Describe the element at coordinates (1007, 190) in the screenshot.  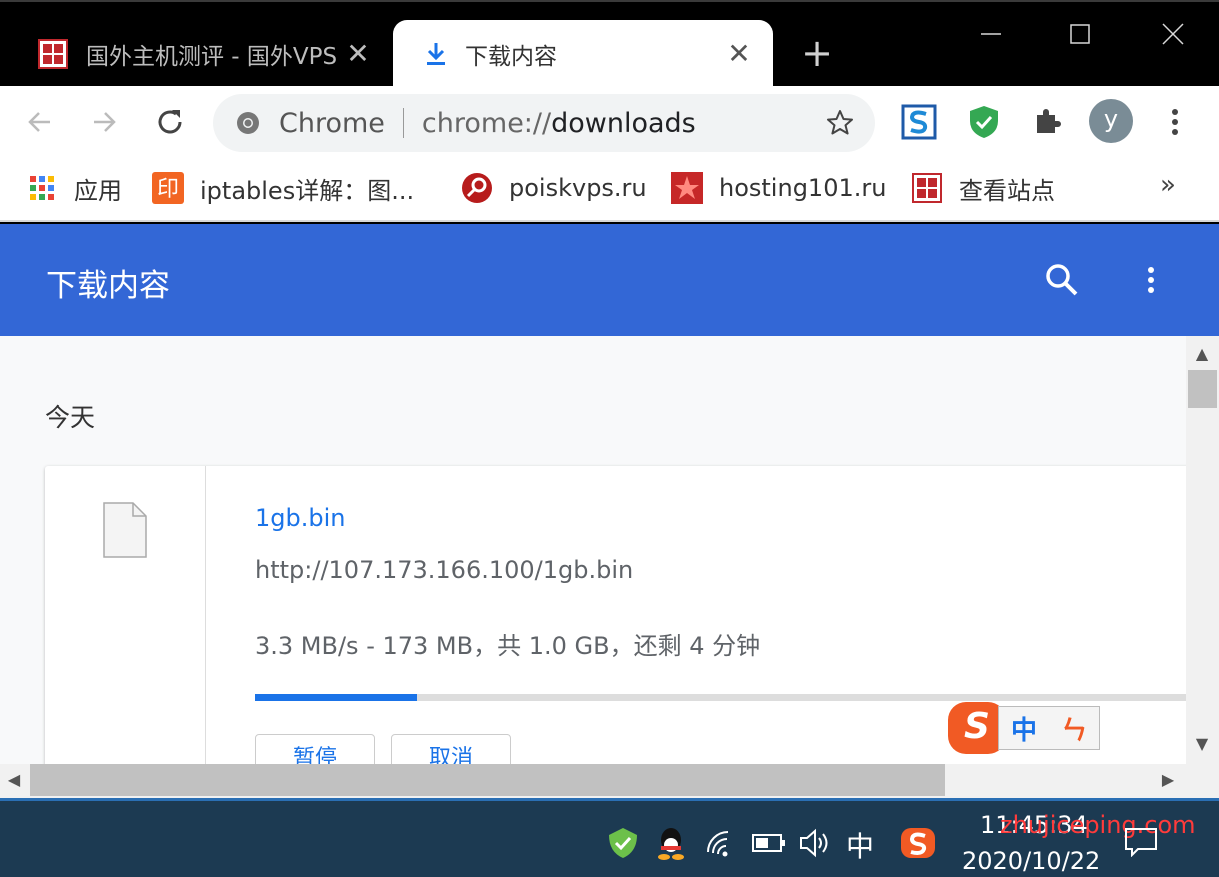
I see `bookmark-label: 查看站点` at that location.